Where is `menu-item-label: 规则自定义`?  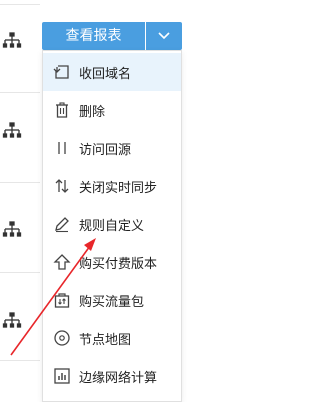 menu-item-label: 规则自定义 is located at coordinates (112, 226).